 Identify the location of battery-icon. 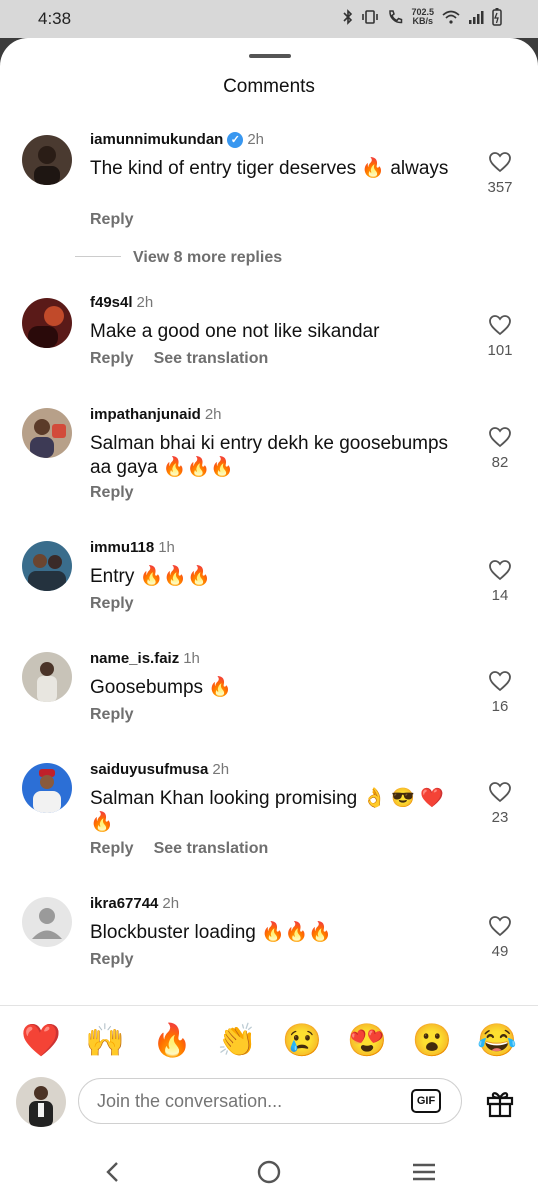
(497, 17).